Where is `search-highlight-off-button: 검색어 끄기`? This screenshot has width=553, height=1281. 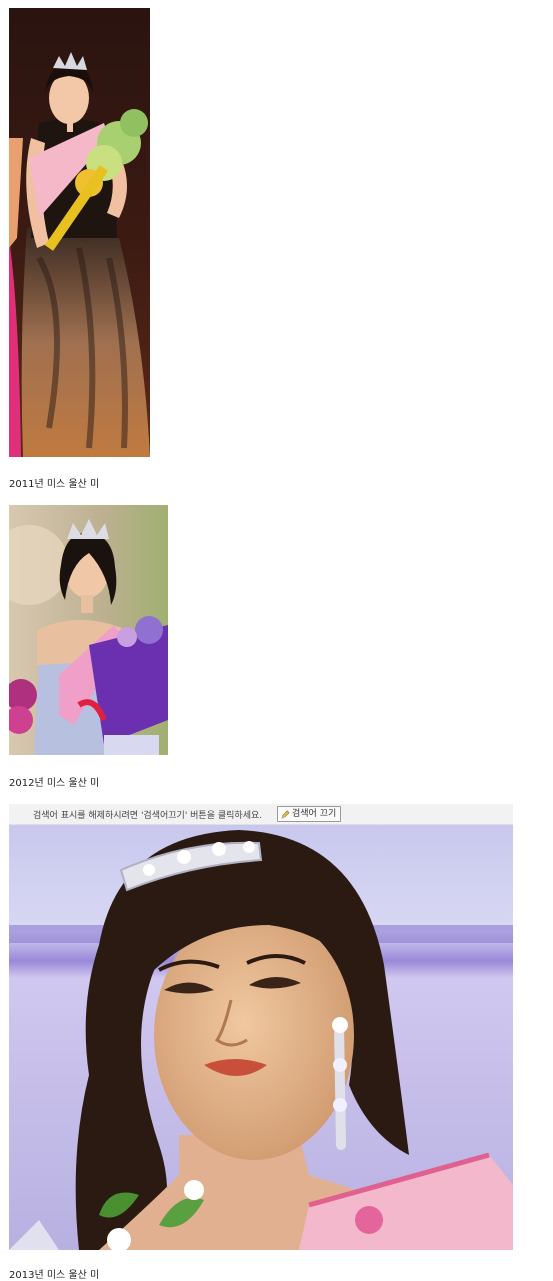 search-highlight-off-button: 검색어 끄기 is located at coordinates (309, 814).